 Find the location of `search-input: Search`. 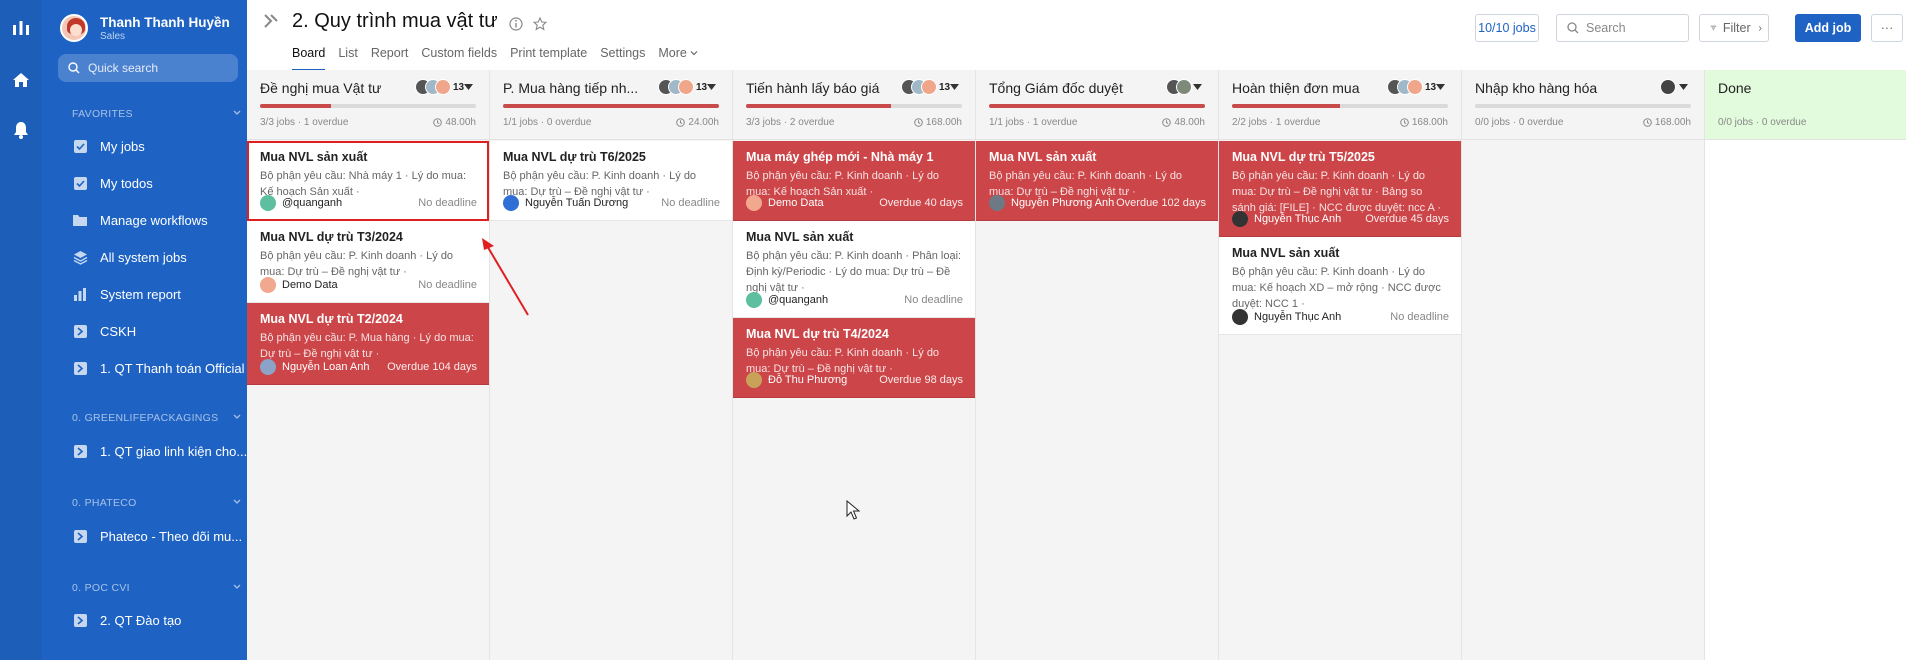

search-input: Search is located at coordinates (1622, 28).